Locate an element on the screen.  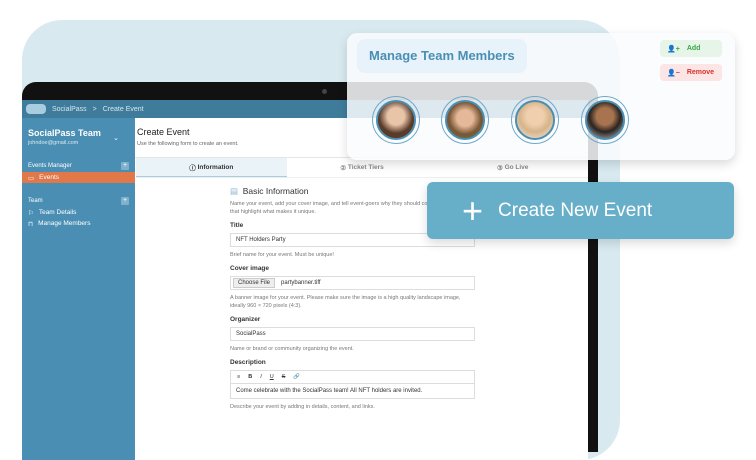
file-name: partybanner.tiff is located at coordinates (301, 283).